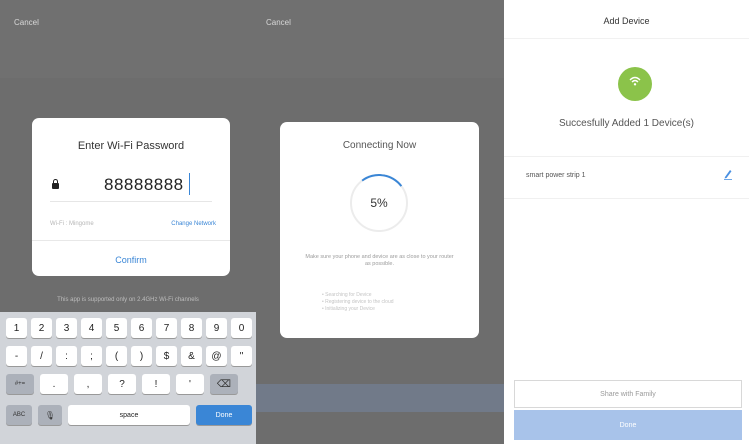 This screenshot has width=749, height=444. I want to click on keyboard-row-1: 1 2 3 4 5 6 7 8 9 0, so click(129, 328).